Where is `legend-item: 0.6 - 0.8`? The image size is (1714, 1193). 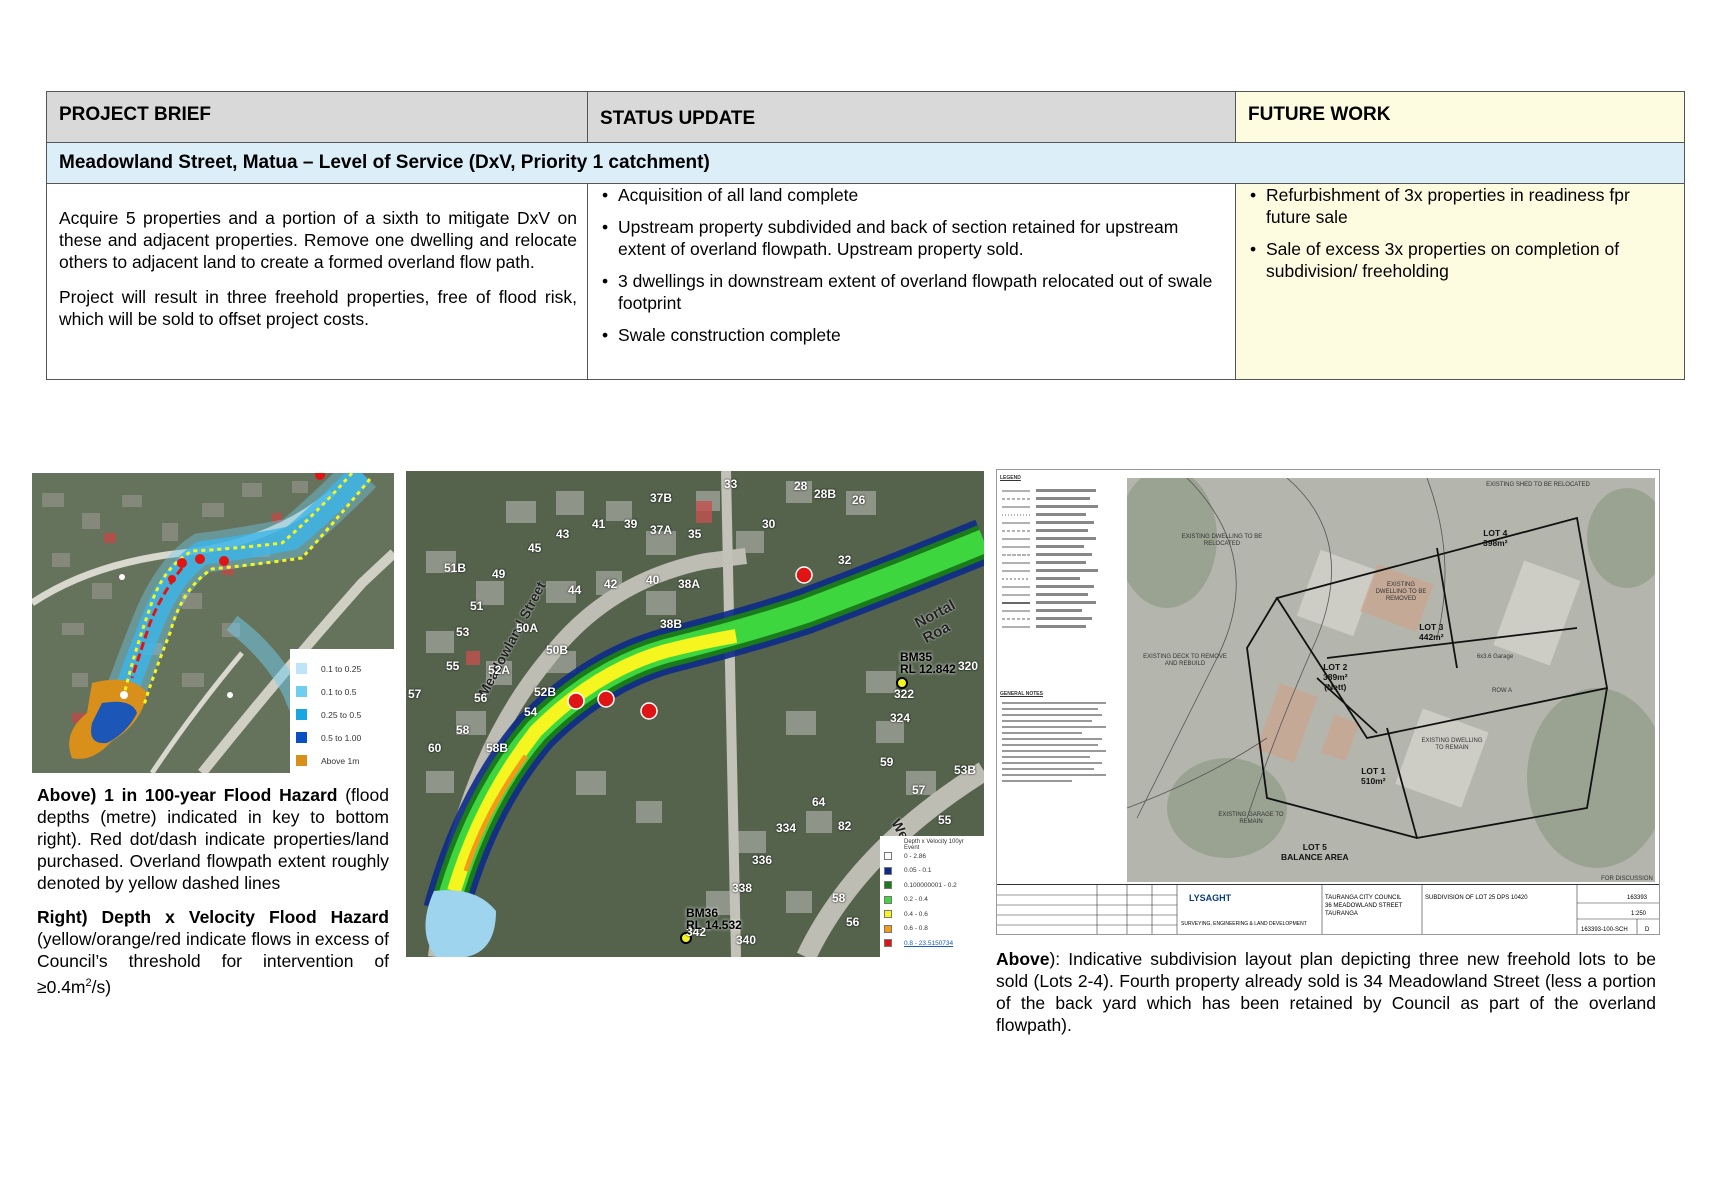
legend-item: 0.6 - 0.8 is located at coordinates (932, 929).